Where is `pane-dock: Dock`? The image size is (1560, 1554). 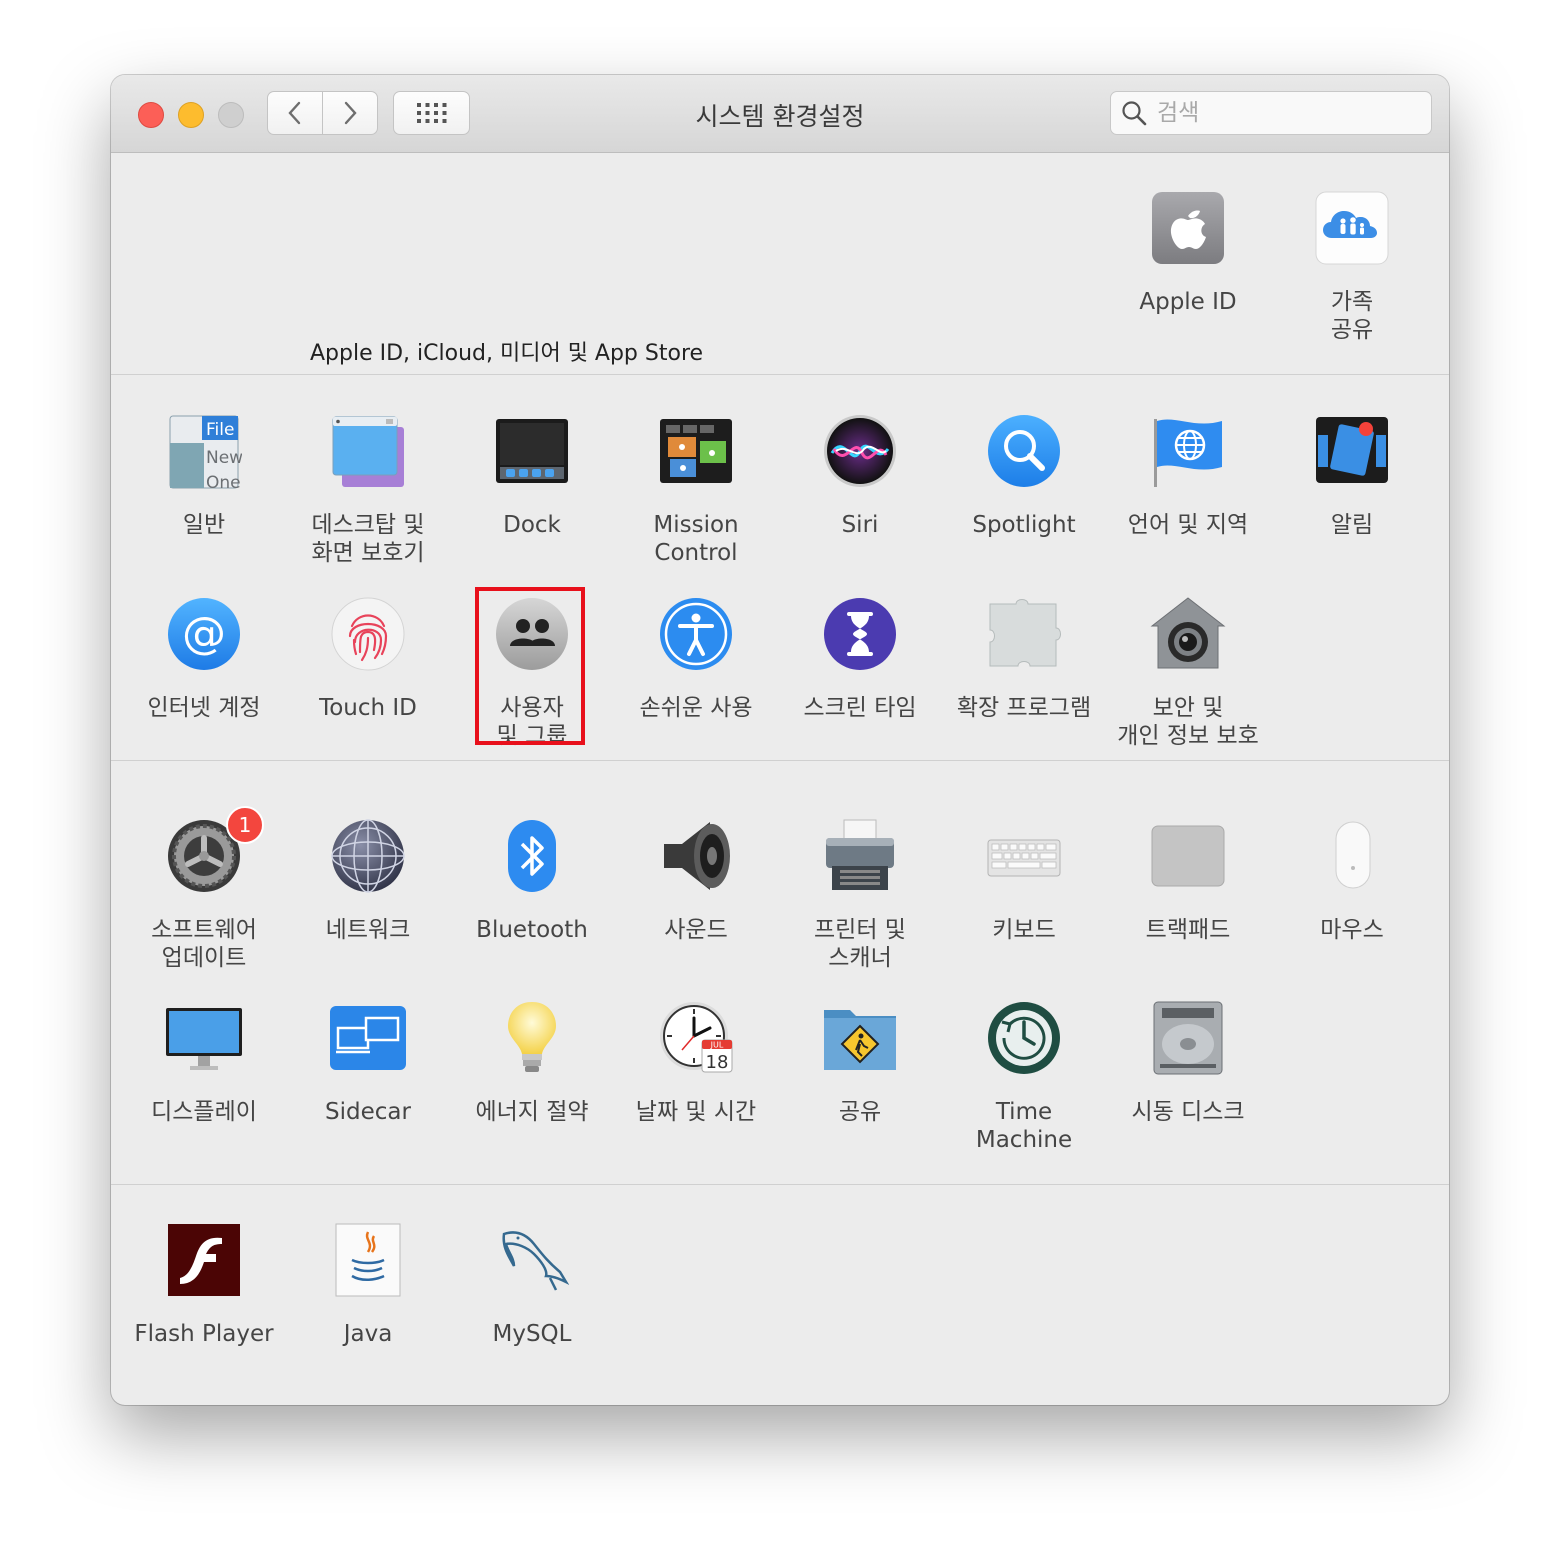 pane-dock: Dock is located at coordinates (532, 476).